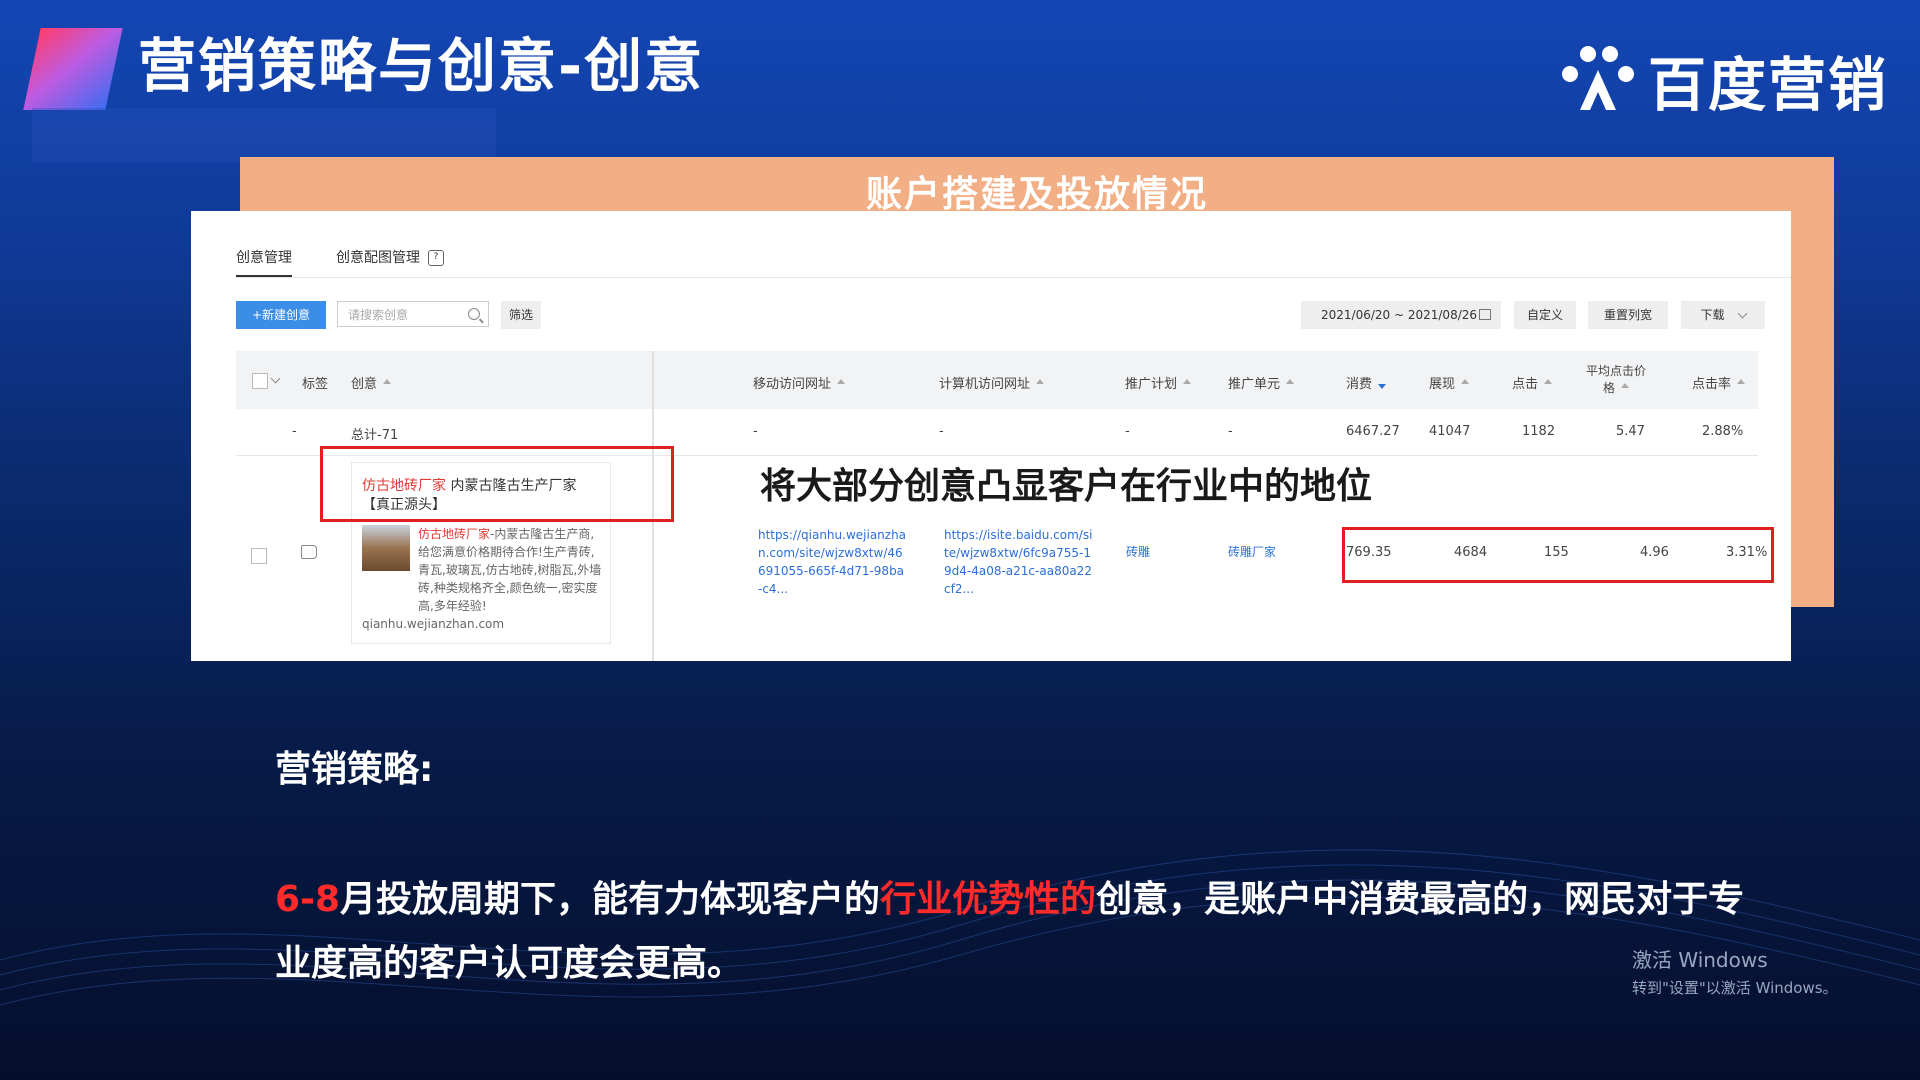  I want to click on filter-button: 筛选, so click(521, 315).